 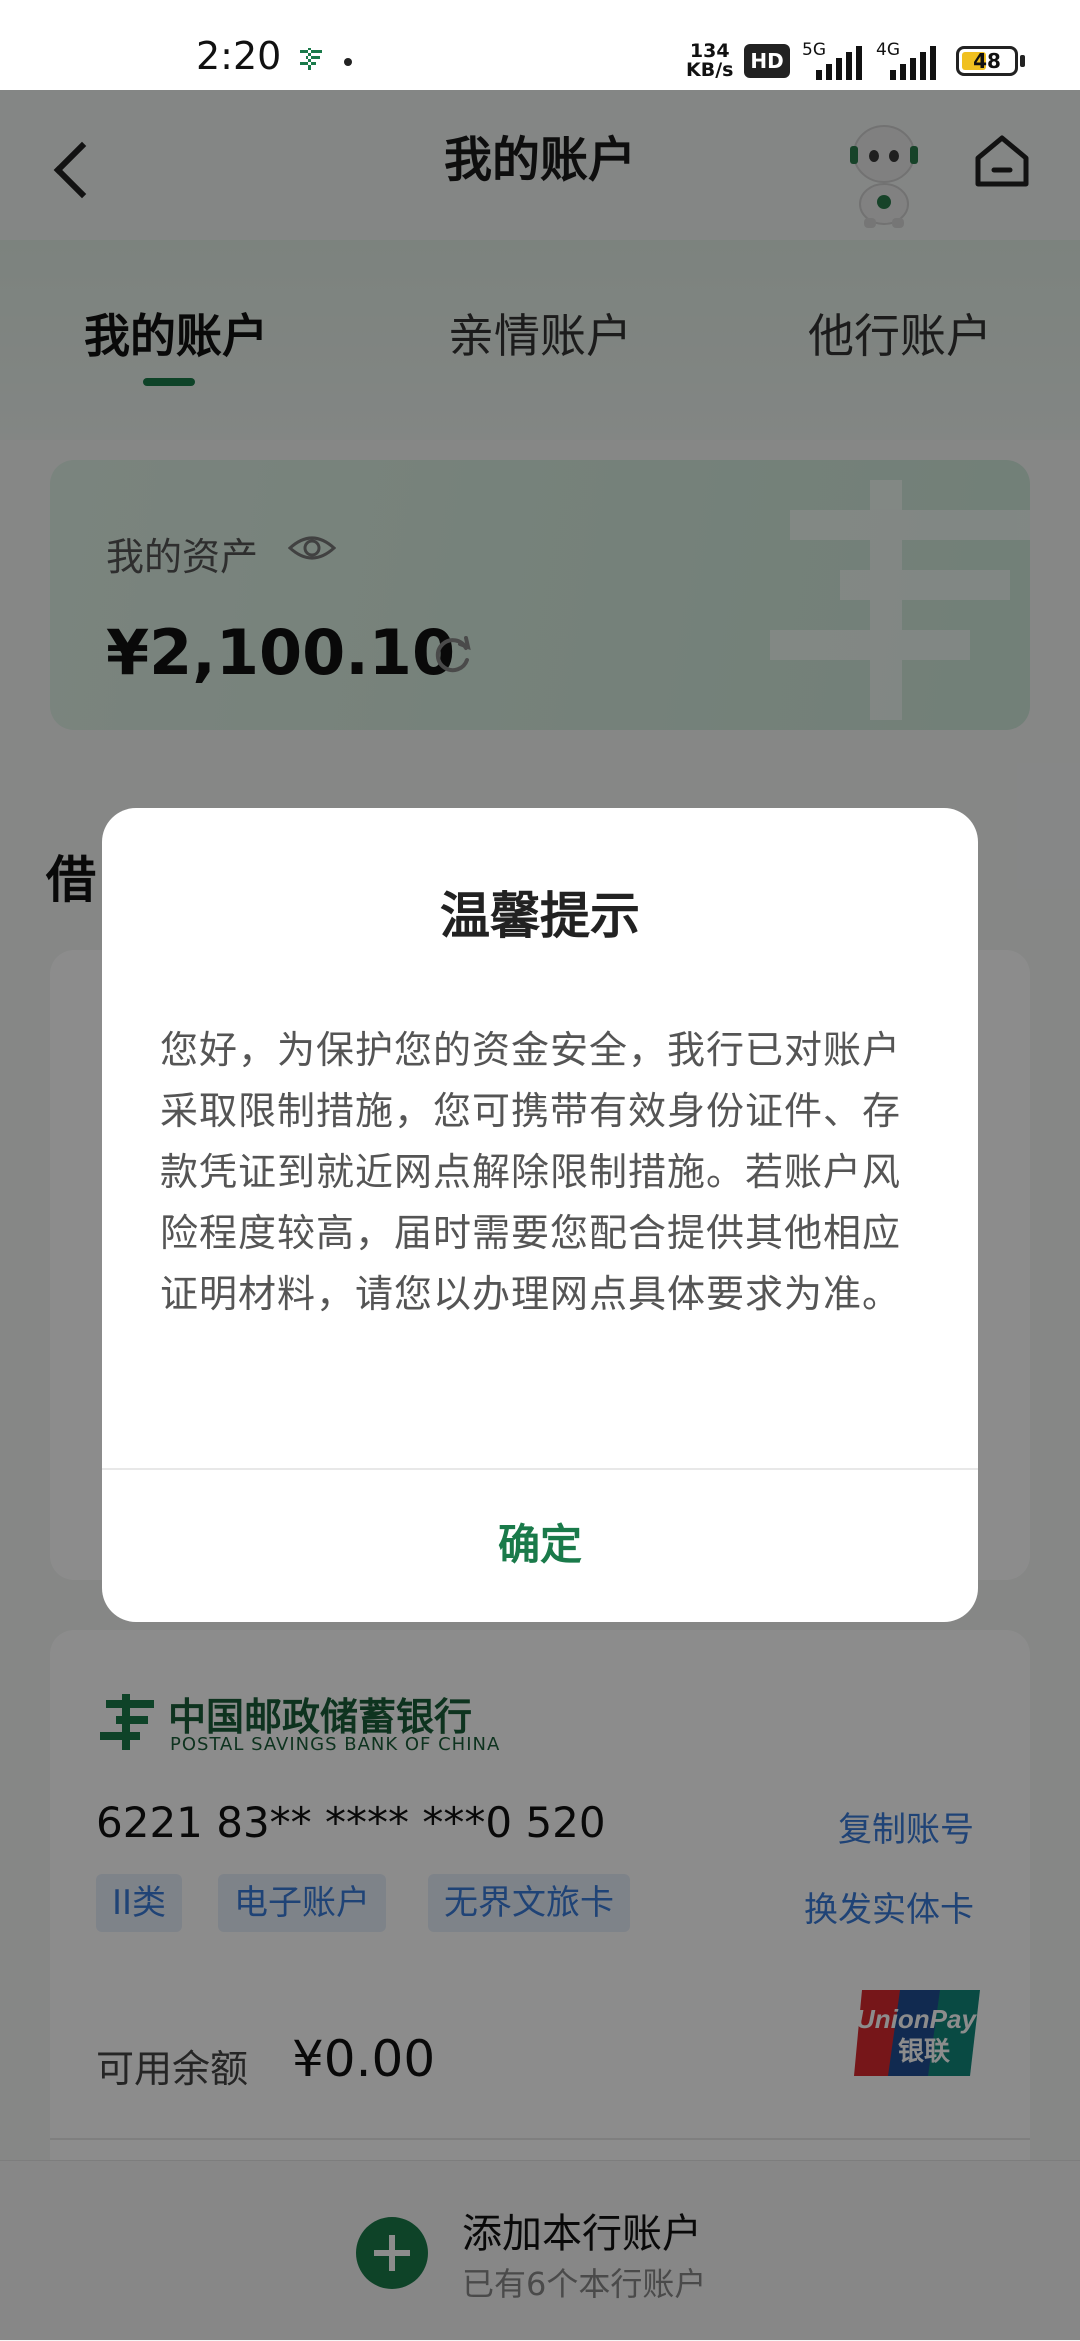 What do you see at coordinates (710, 60) in the screenshot?
I see `network-speed: 134 KB/s` at bounding box center [710, 60].